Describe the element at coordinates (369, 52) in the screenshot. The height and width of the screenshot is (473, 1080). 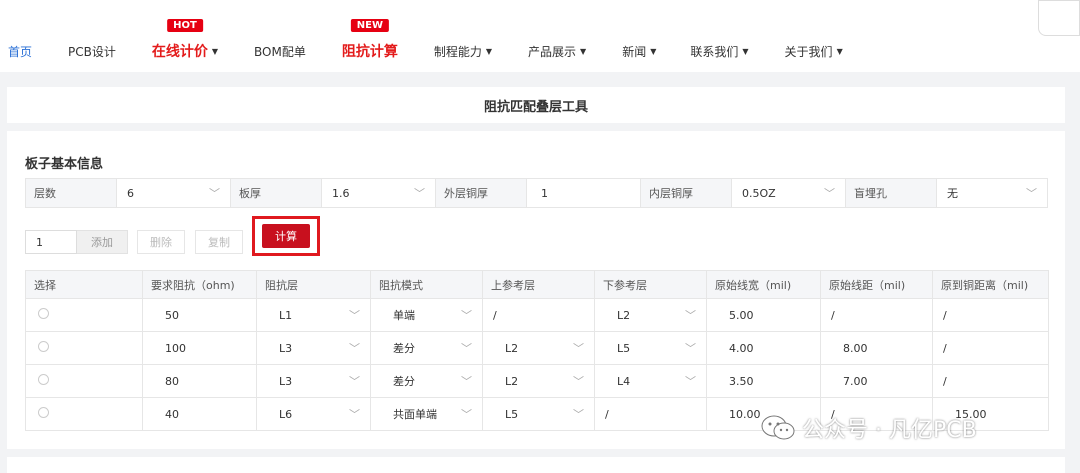
I see `nav-label: 阻抗计算` at that location.